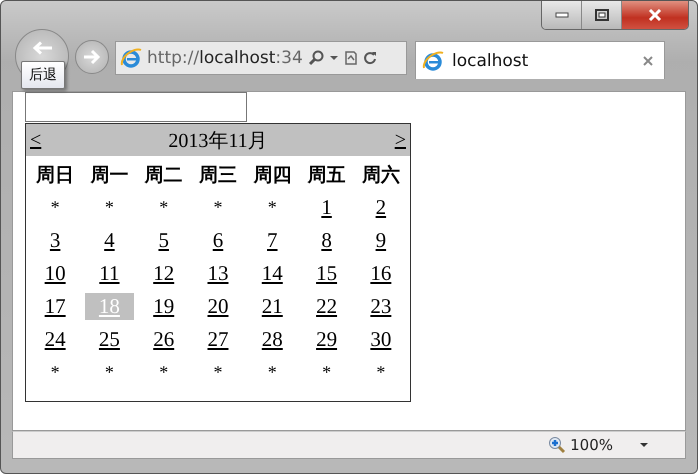  Describe the element at coordinates (136, 107) in the screenshot. I see `date-input-field` at that location.